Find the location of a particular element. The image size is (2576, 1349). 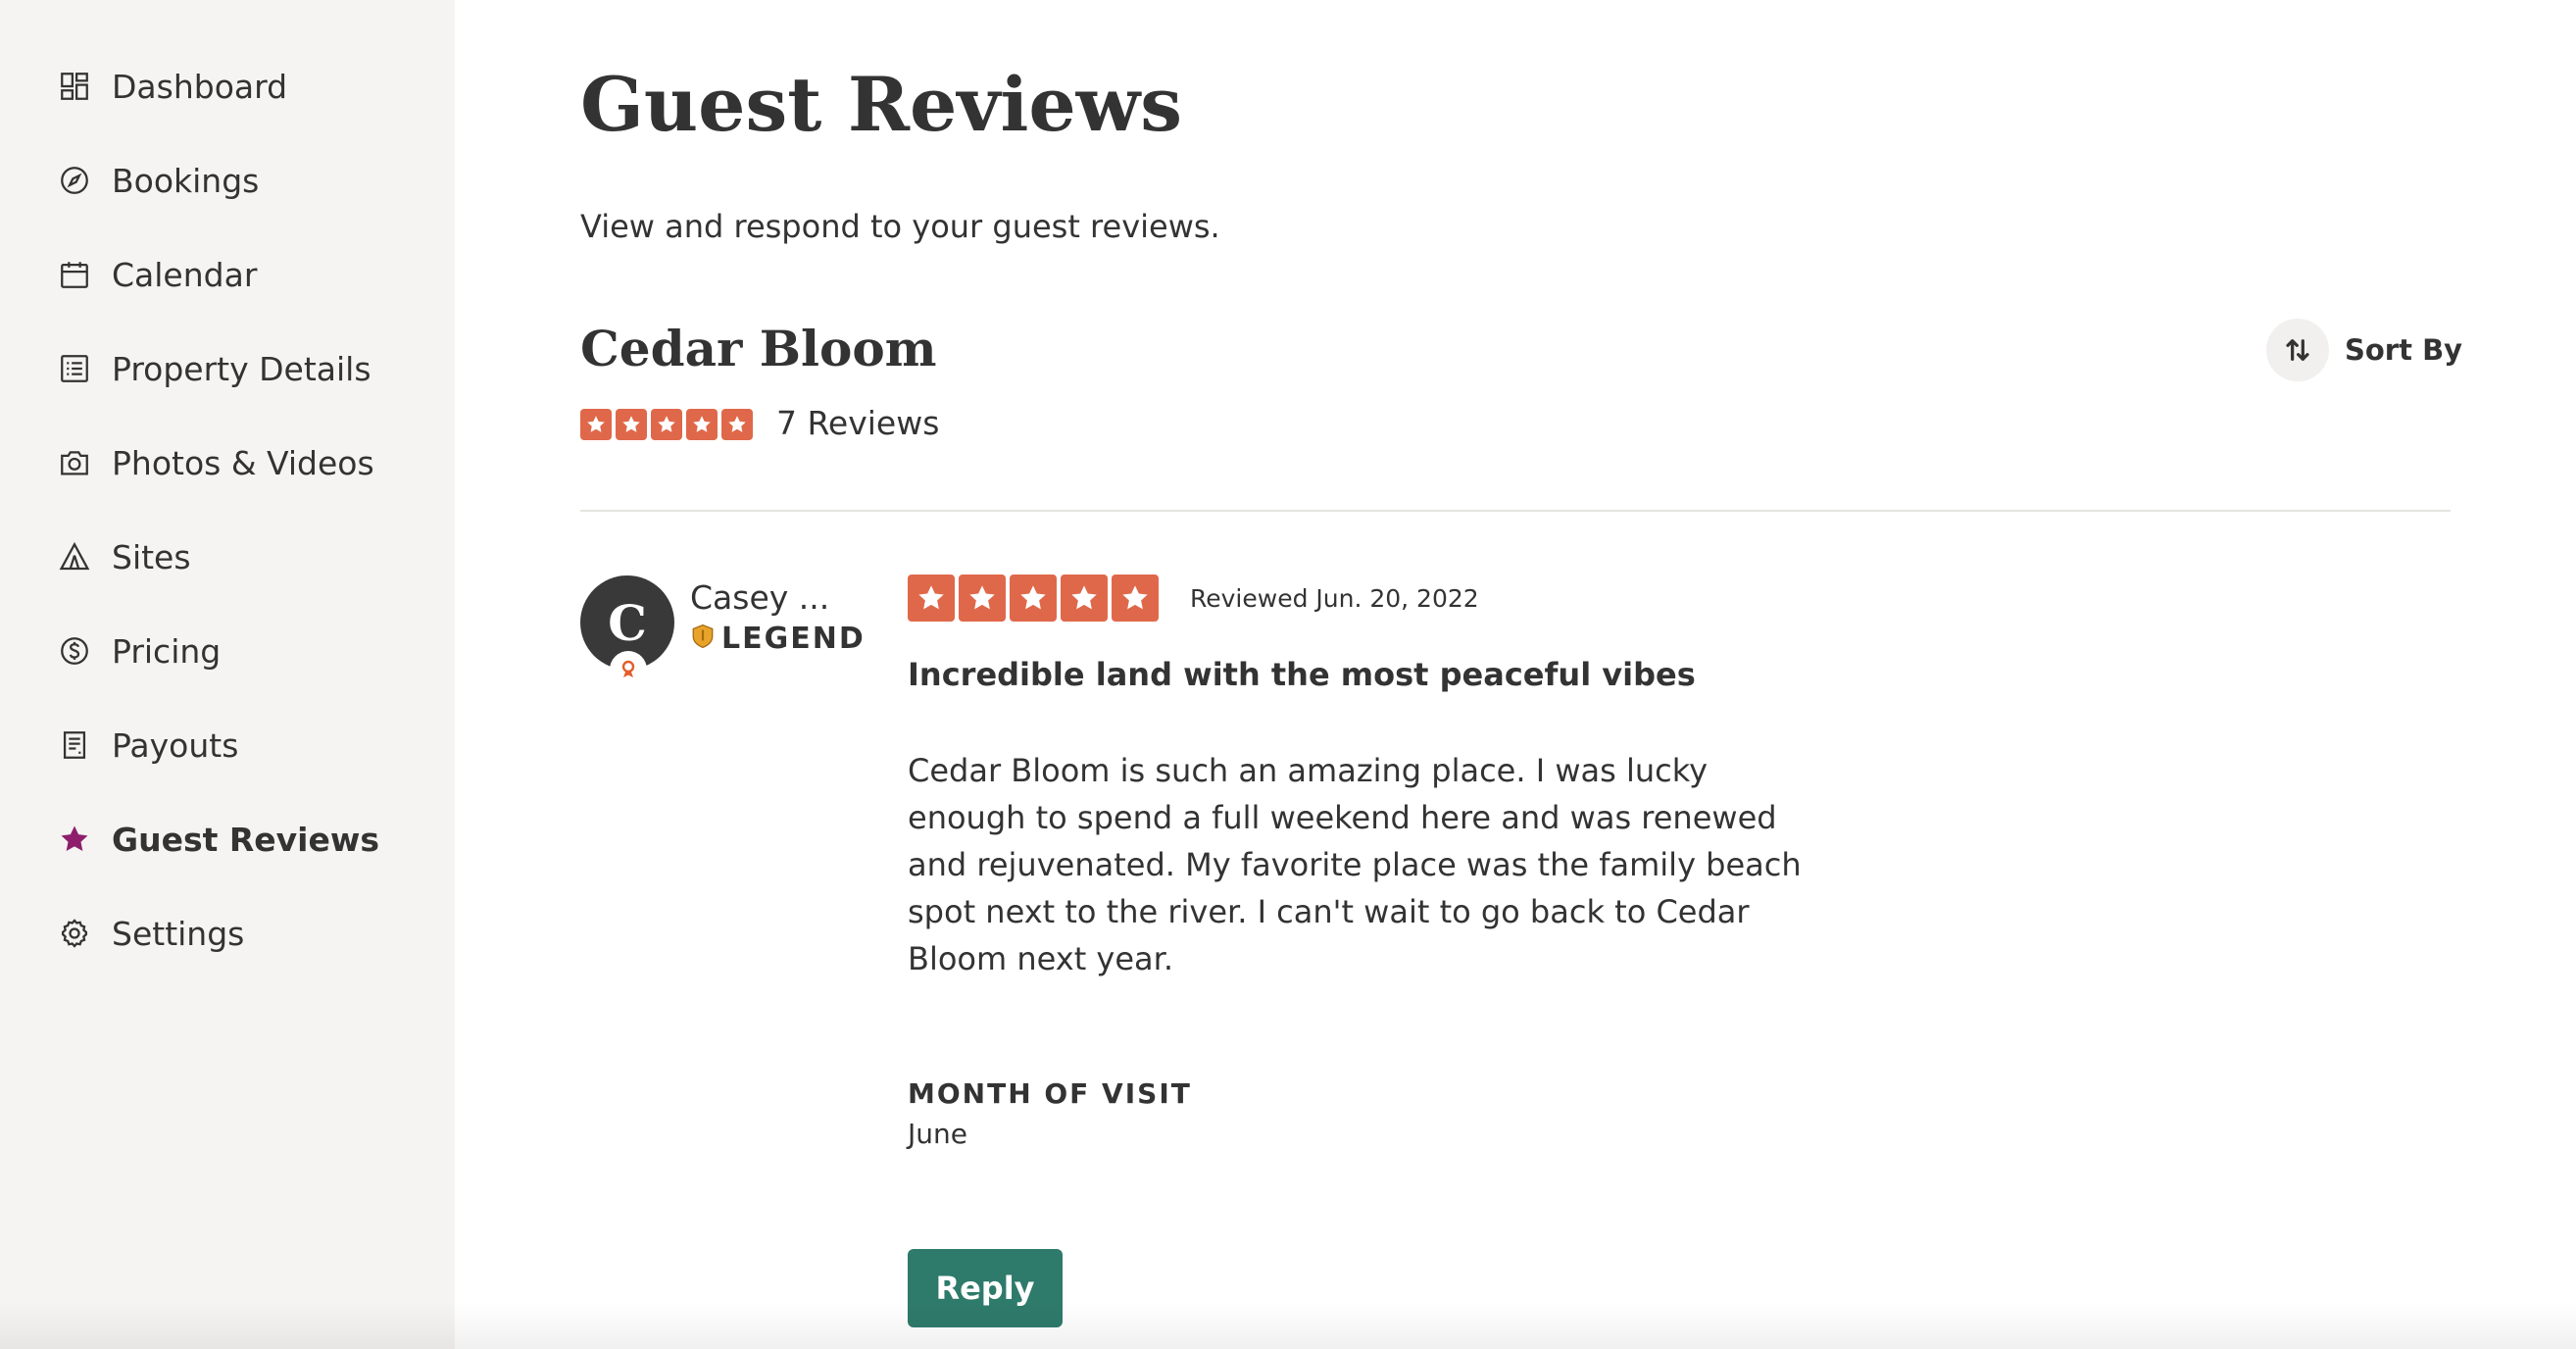

page-subtitle: View and respond to your guest reviews. is located at coordinates (900, 226).